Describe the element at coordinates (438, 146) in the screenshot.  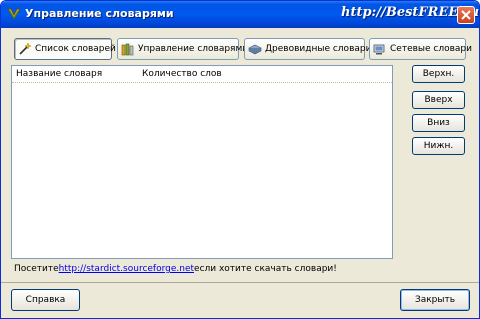
I see `move-to-bottom-button: Нижн.` at that location.